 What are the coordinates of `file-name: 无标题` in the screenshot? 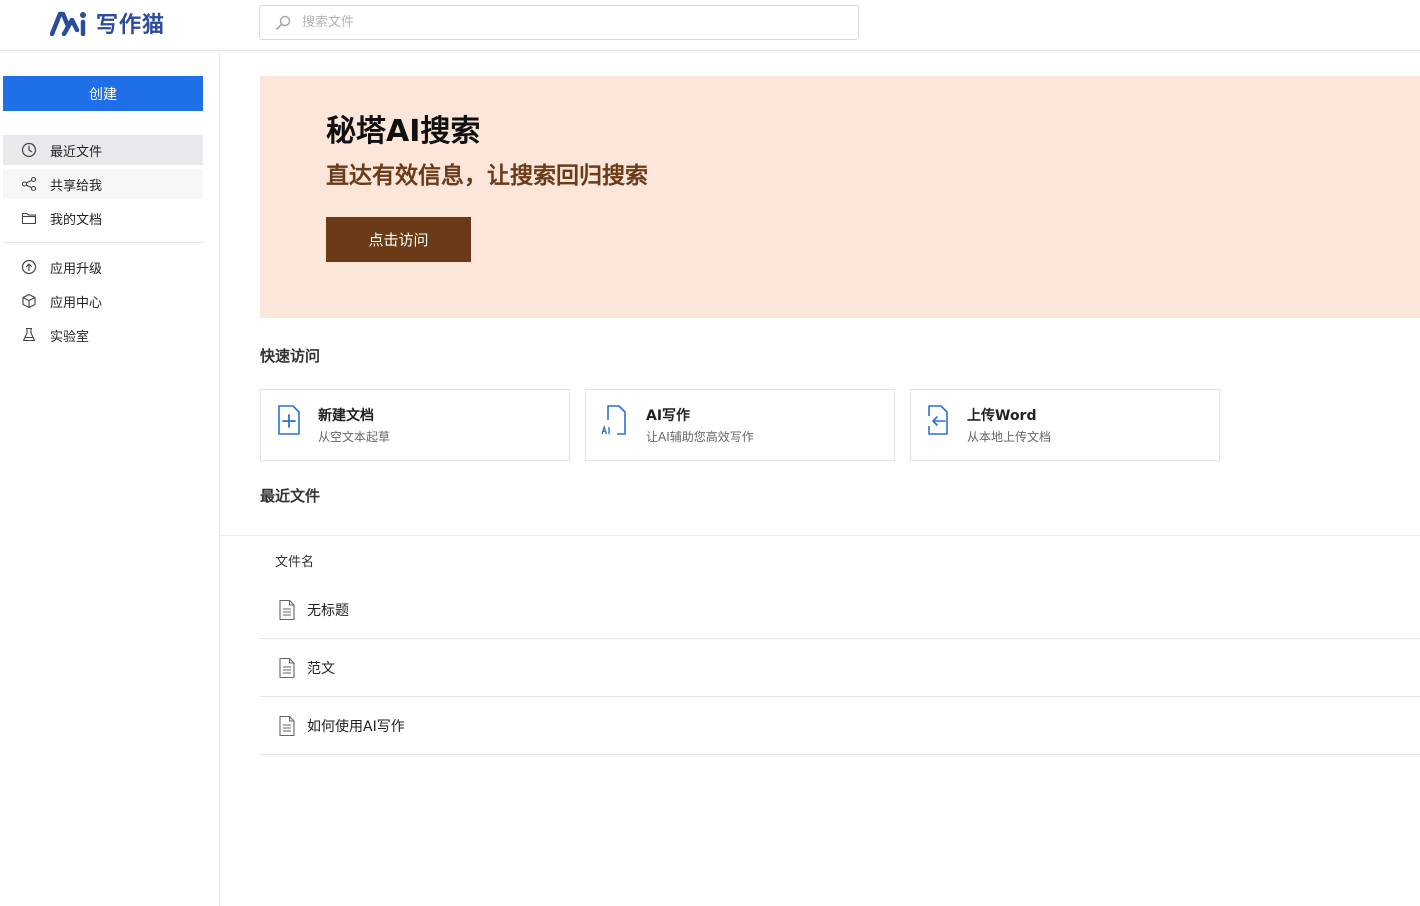 It's located at (328, 610).